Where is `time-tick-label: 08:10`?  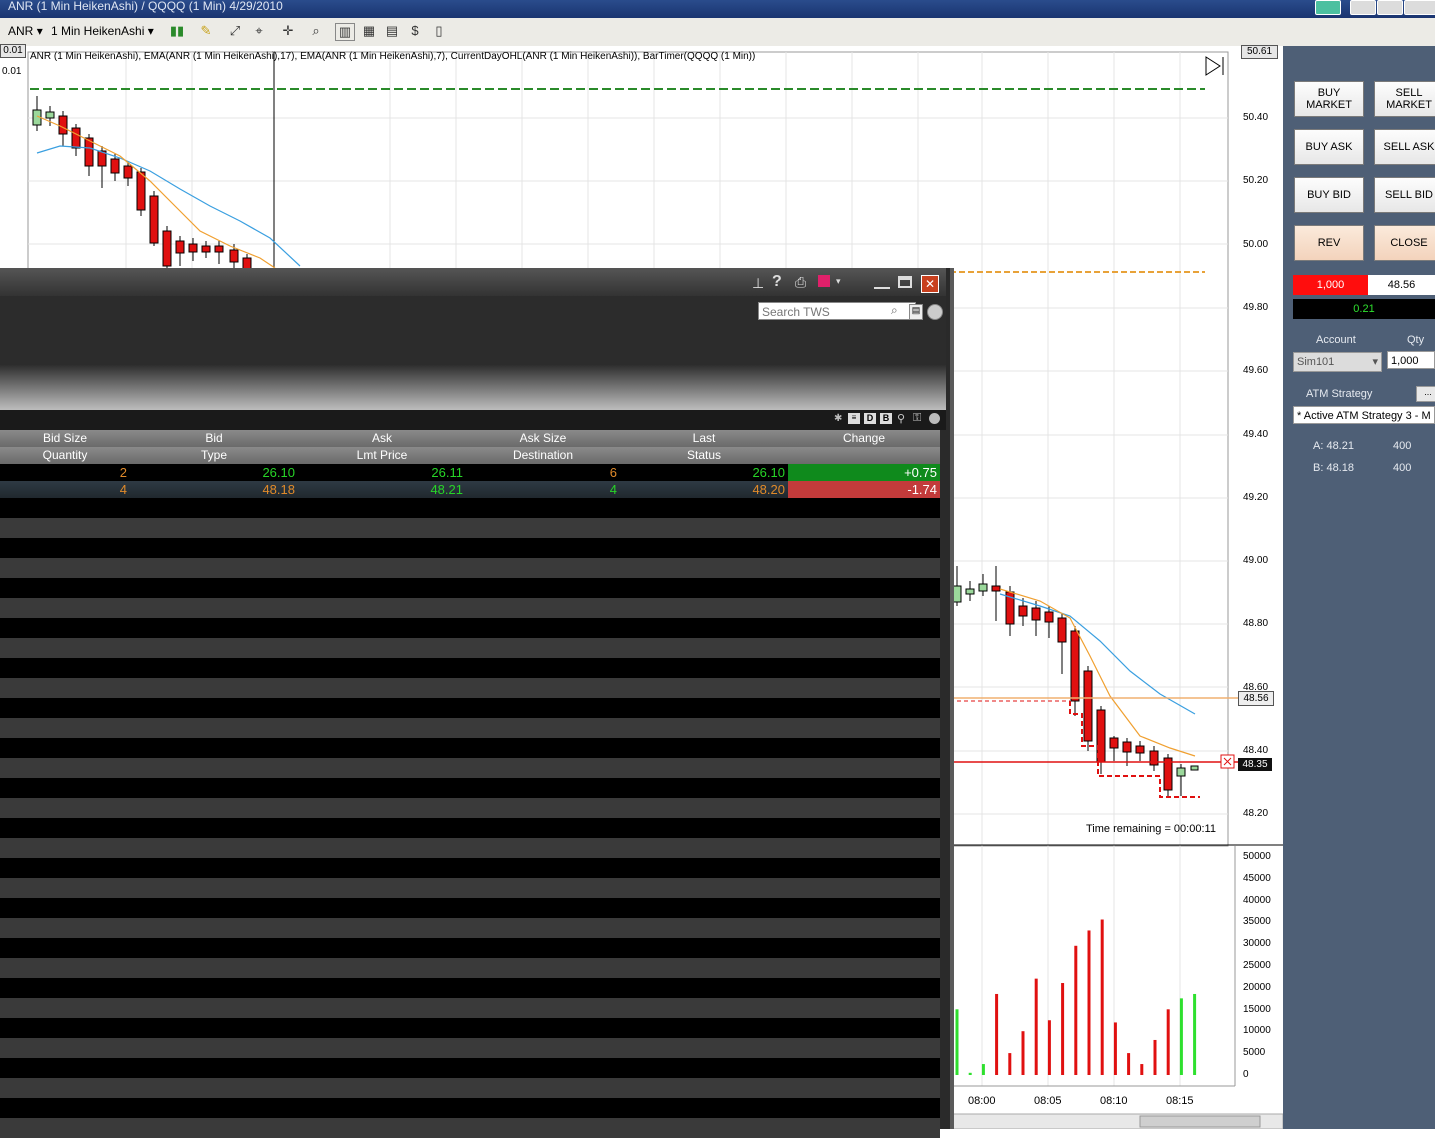 time-tick-label: 08:10 is located at coordinates (1114, 1101).